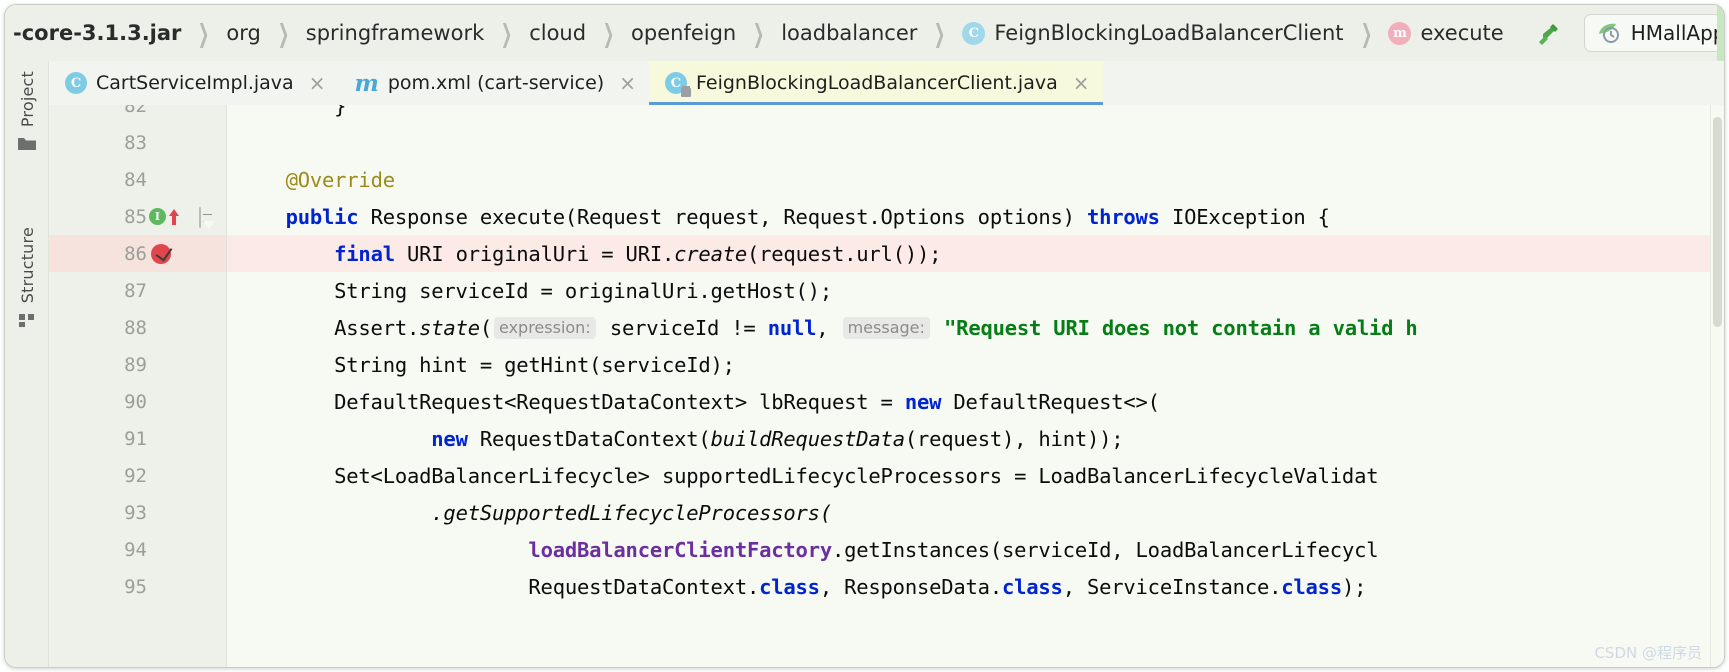  What do you see at coordinates (1354, 586) in the screenshot?
I see `code-token: );` at bounding box center [1354, 586].